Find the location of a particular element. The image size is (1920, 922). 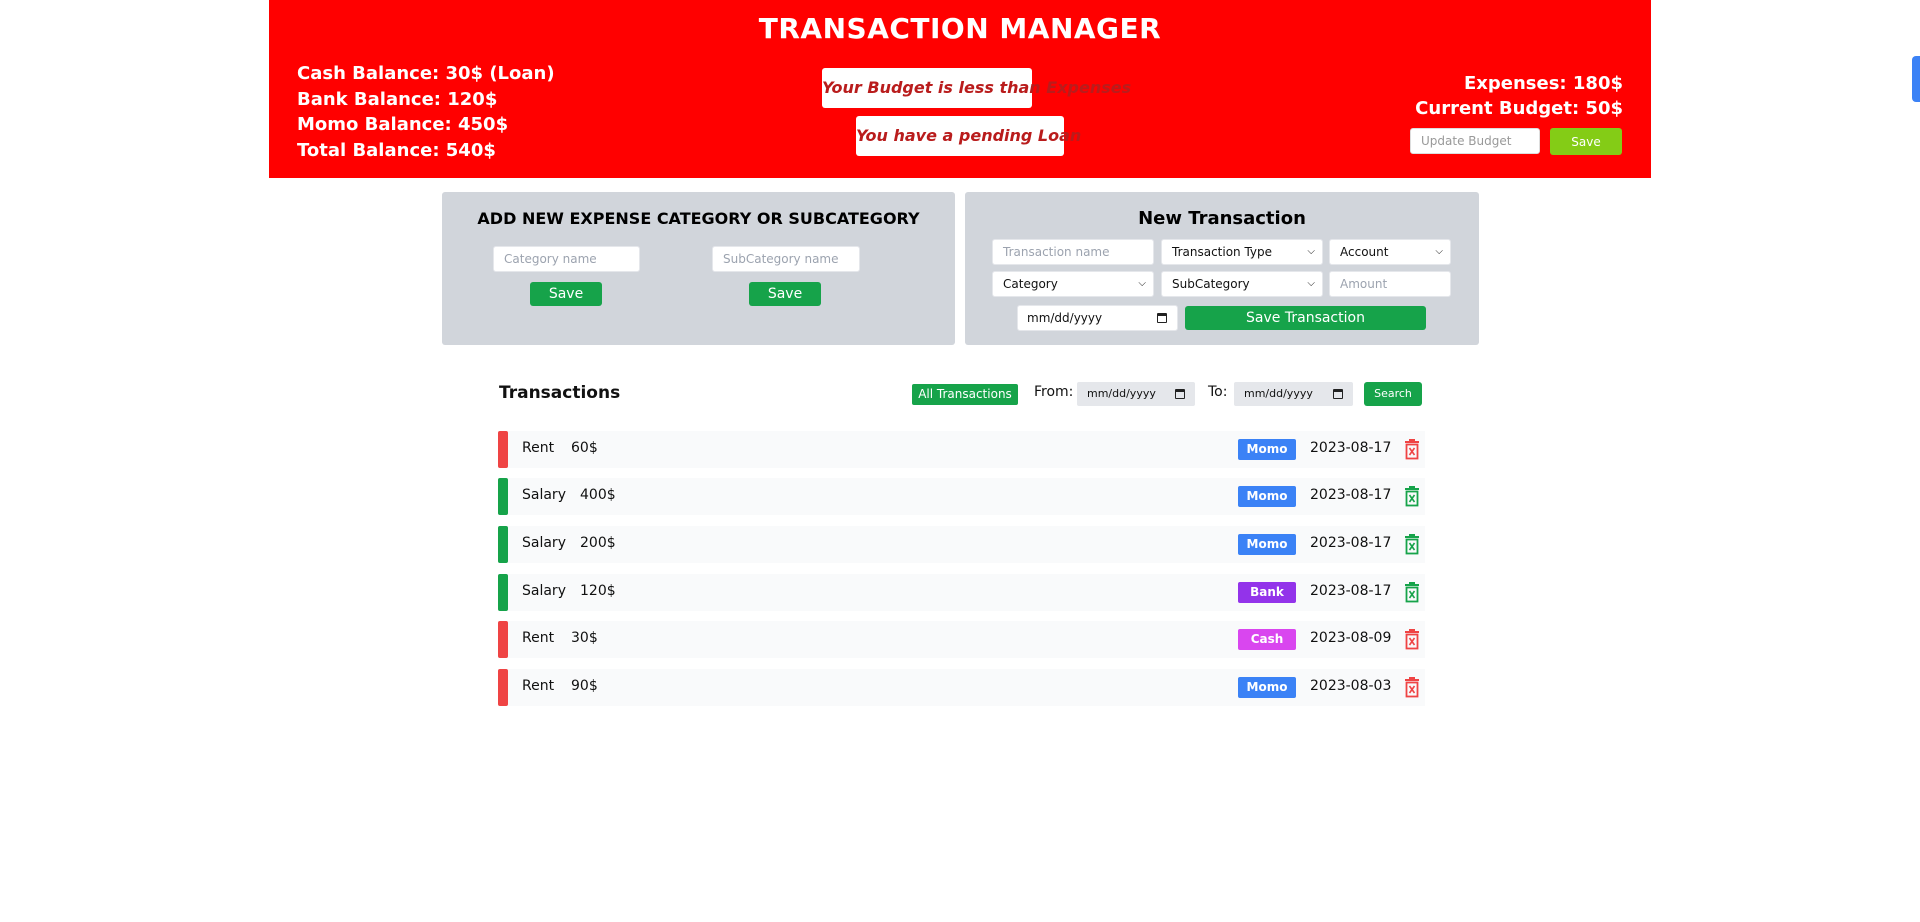

transaction-row: Salary 400$ Momo 2023-08-17 is located at coordinates (961, 496).